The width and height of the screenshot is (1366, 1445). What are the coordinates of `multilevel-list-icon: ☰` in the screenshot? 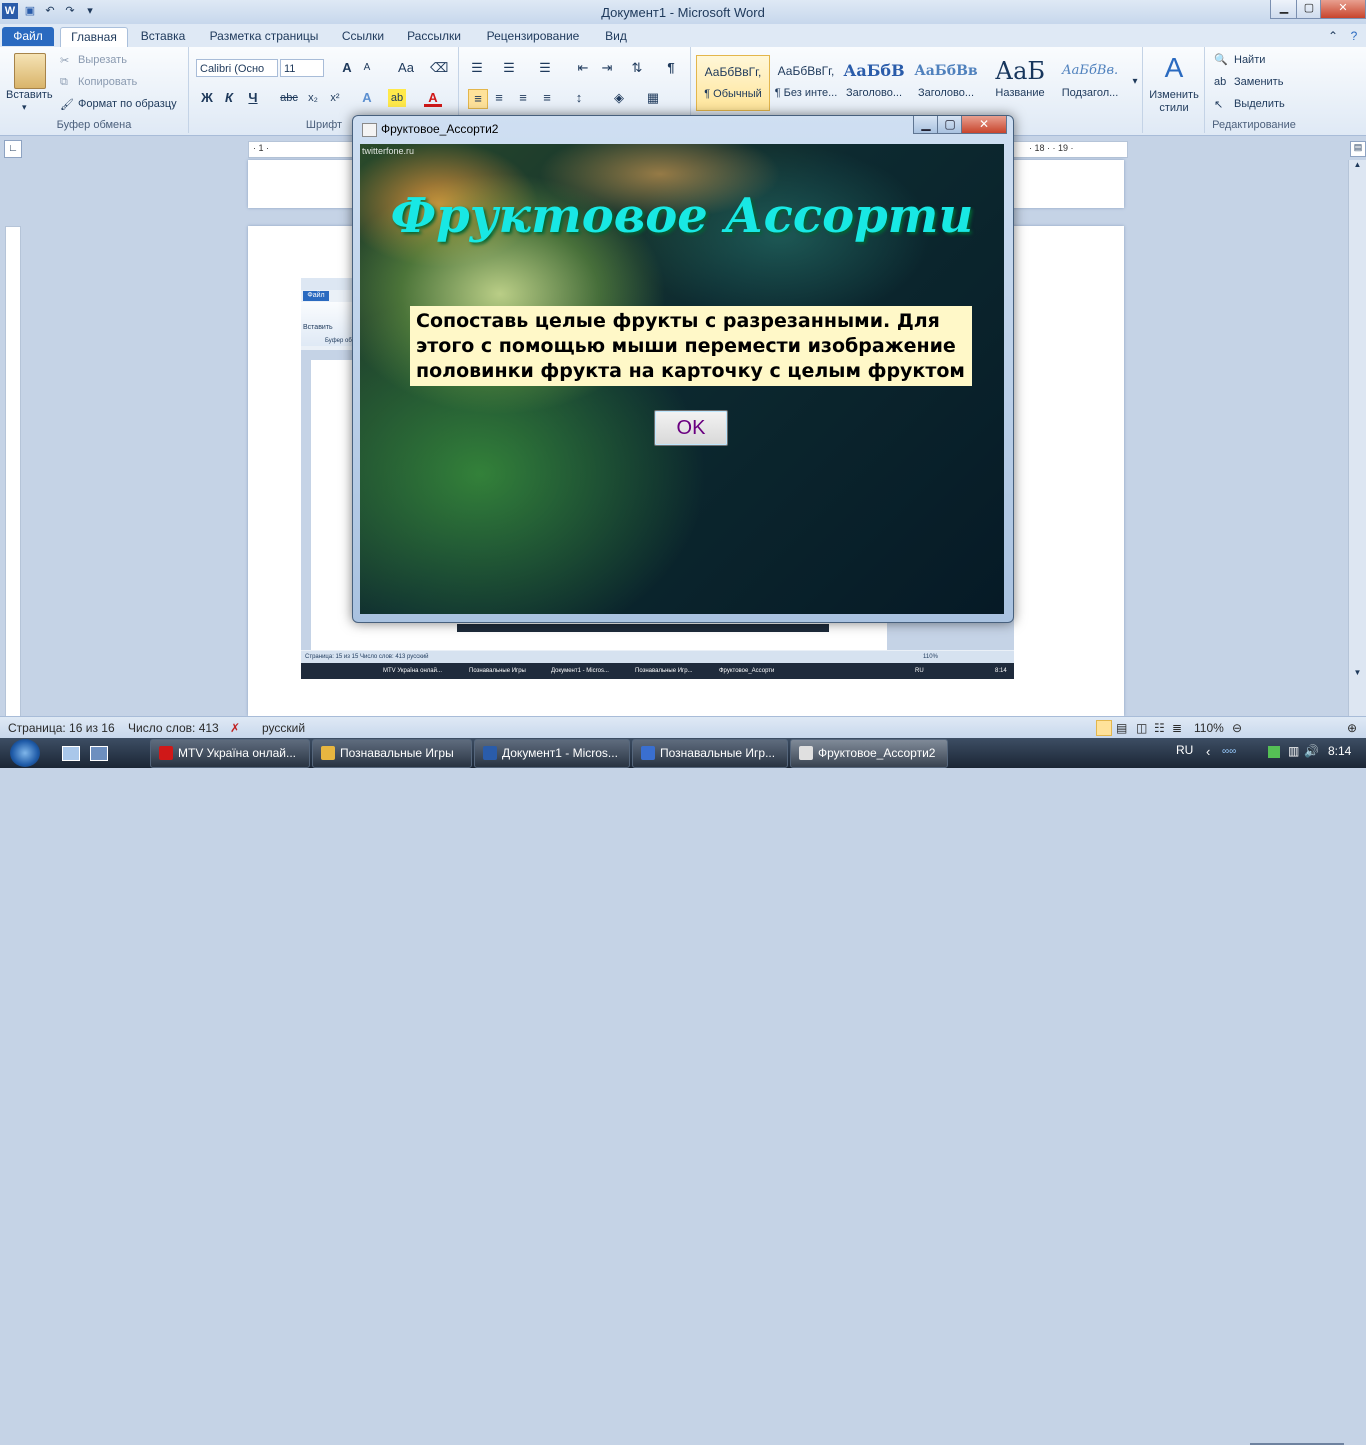 It's located at (545, 68).